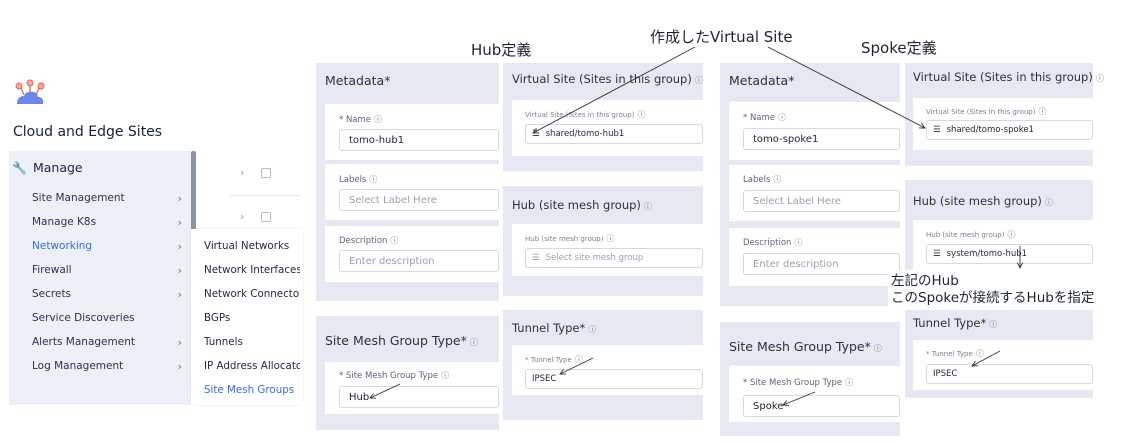 Image resolution: width=1122 pixels, height=444 pixels. I want to click on arrow-to-hub-tunnel-type, so click(577, 365).